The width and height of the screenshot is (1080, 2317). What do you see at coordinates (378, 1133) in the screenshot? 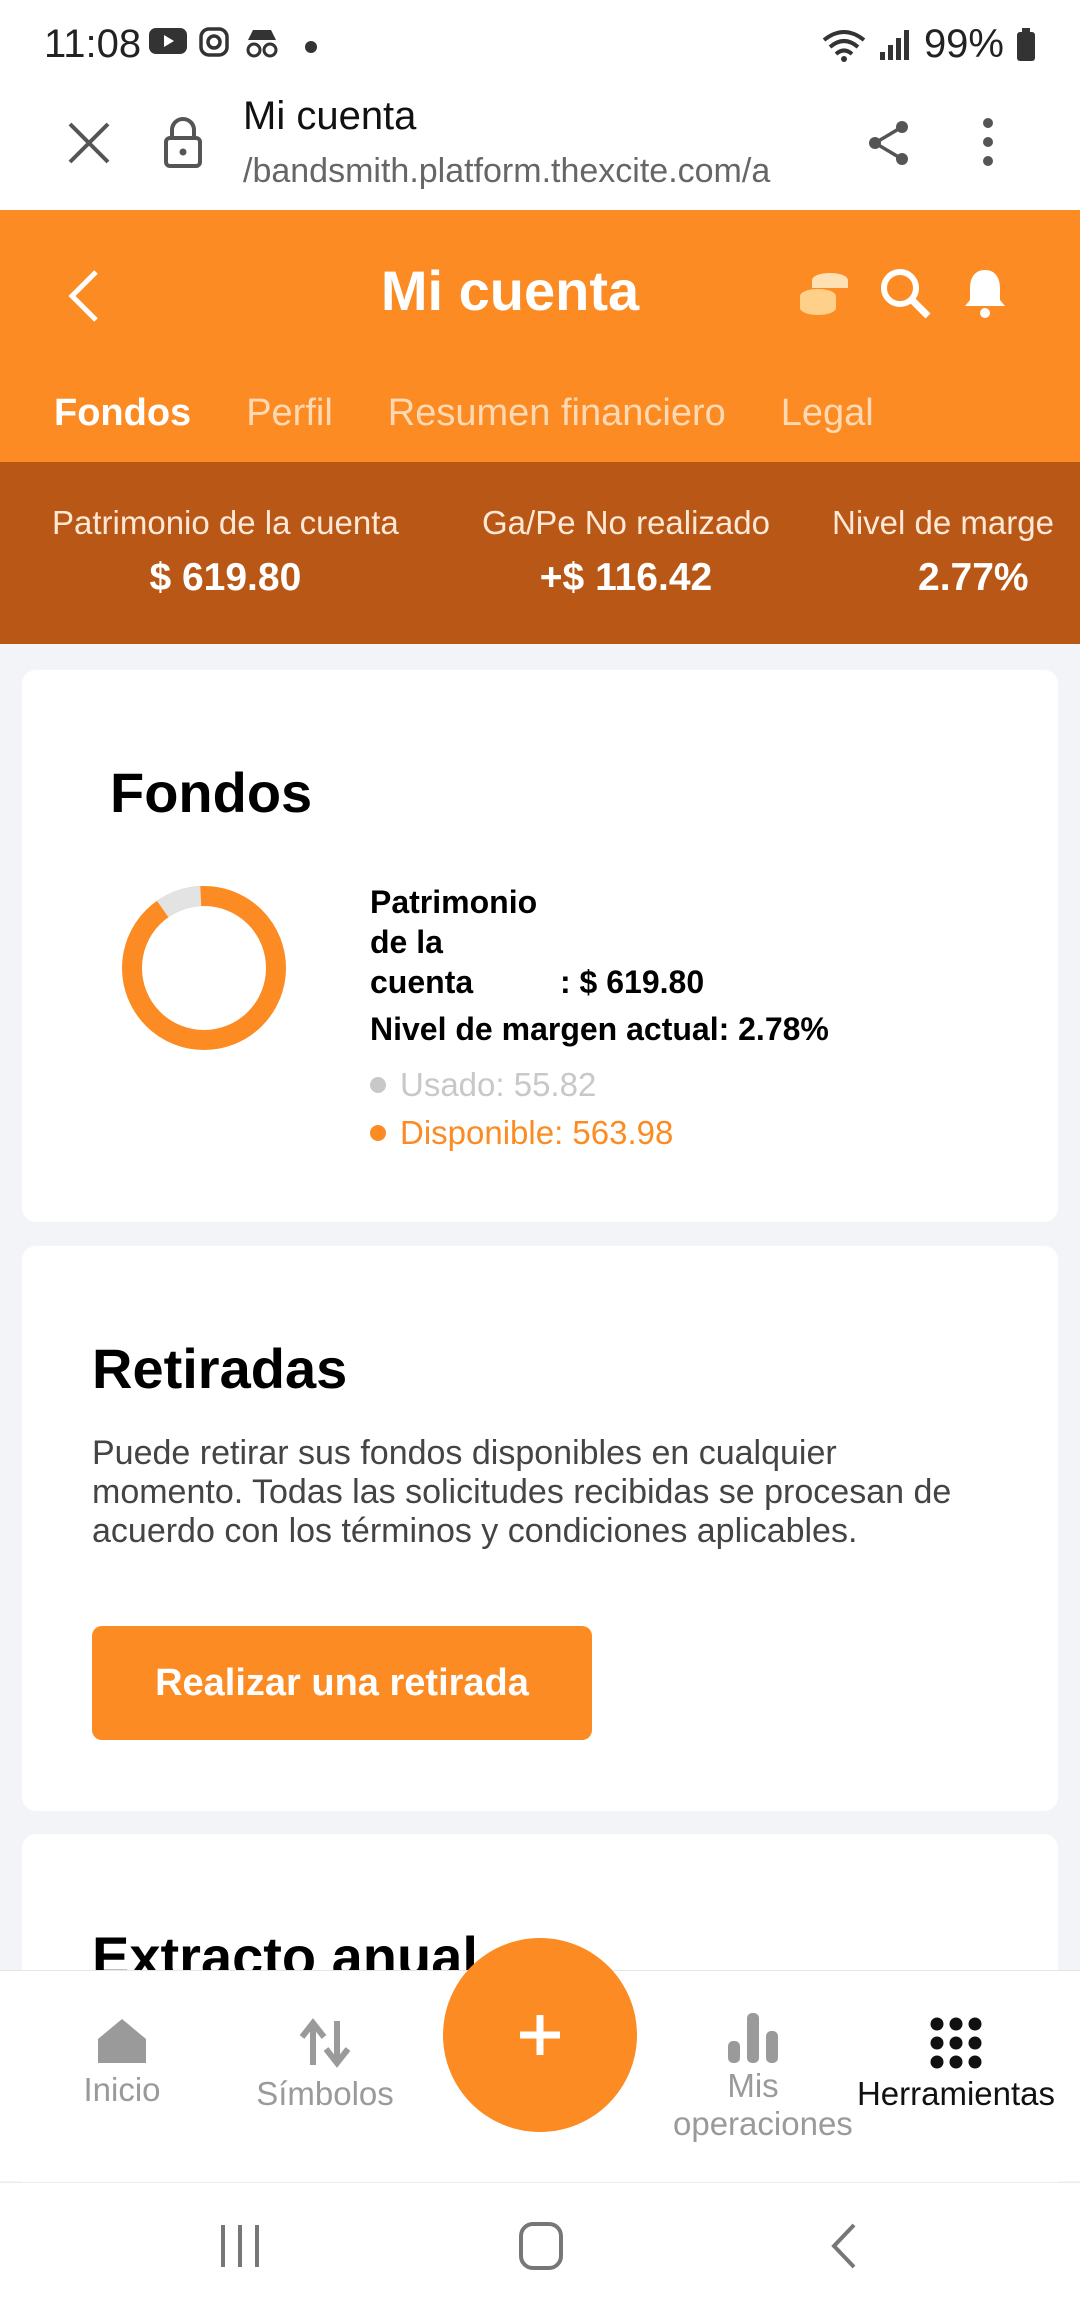
I see `available-dot-icon` at bounding box center [378, 1133].